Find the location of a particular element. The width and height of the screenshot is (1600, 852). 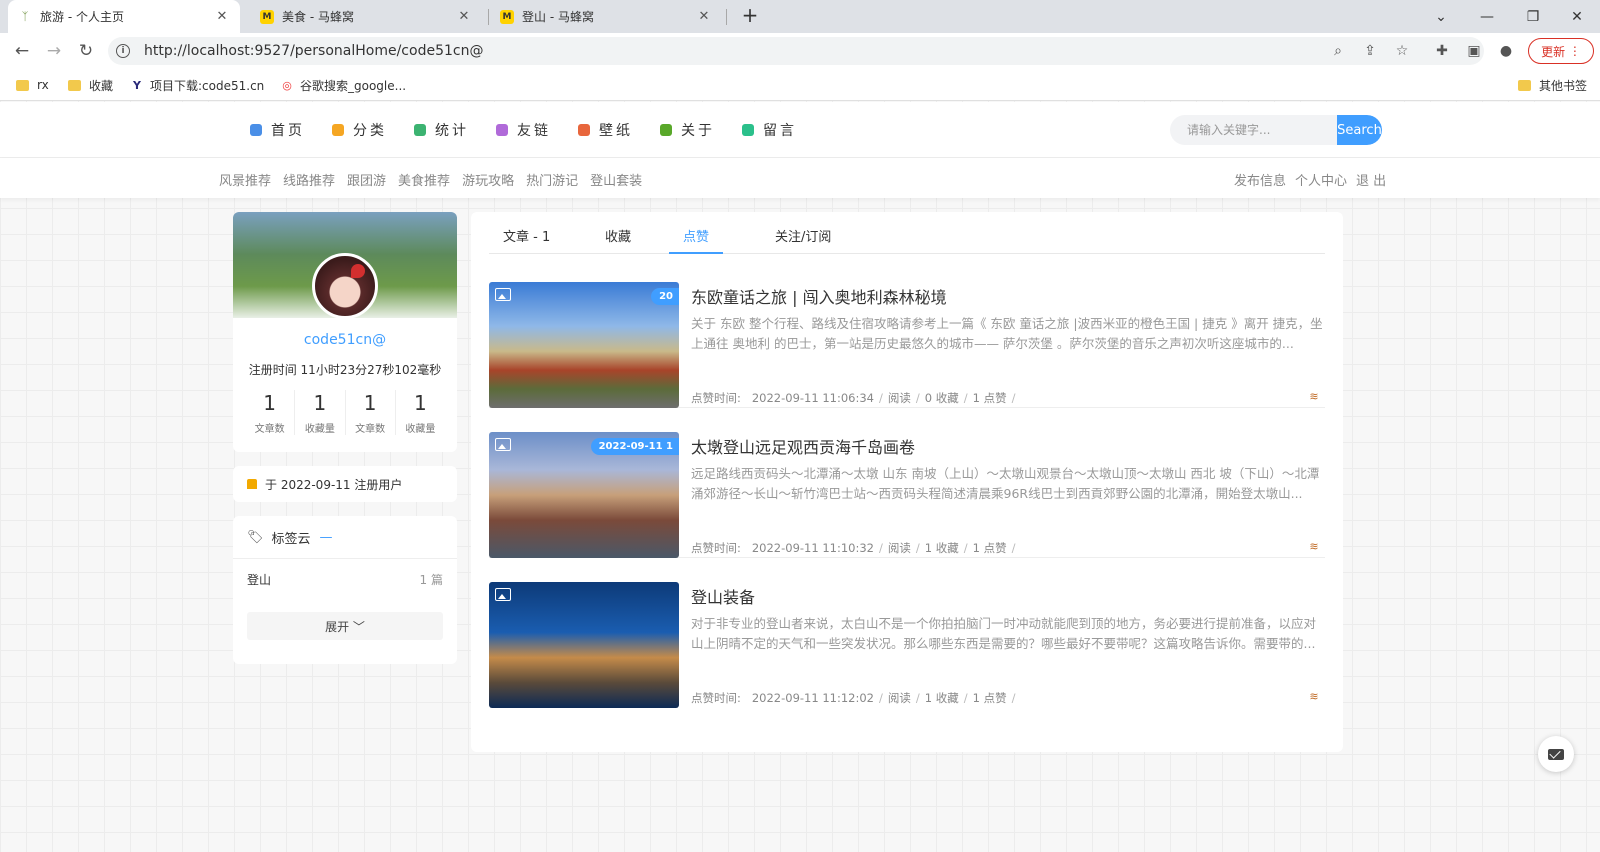

zoom-icon: ⌕ is located at coordinates (1338, 51).